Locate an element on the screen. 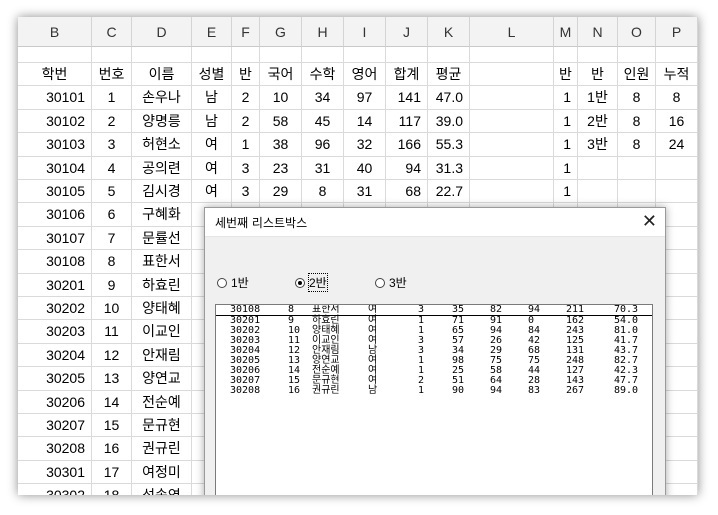  table-cell: 하효린 is located at coordinates (162, 285).